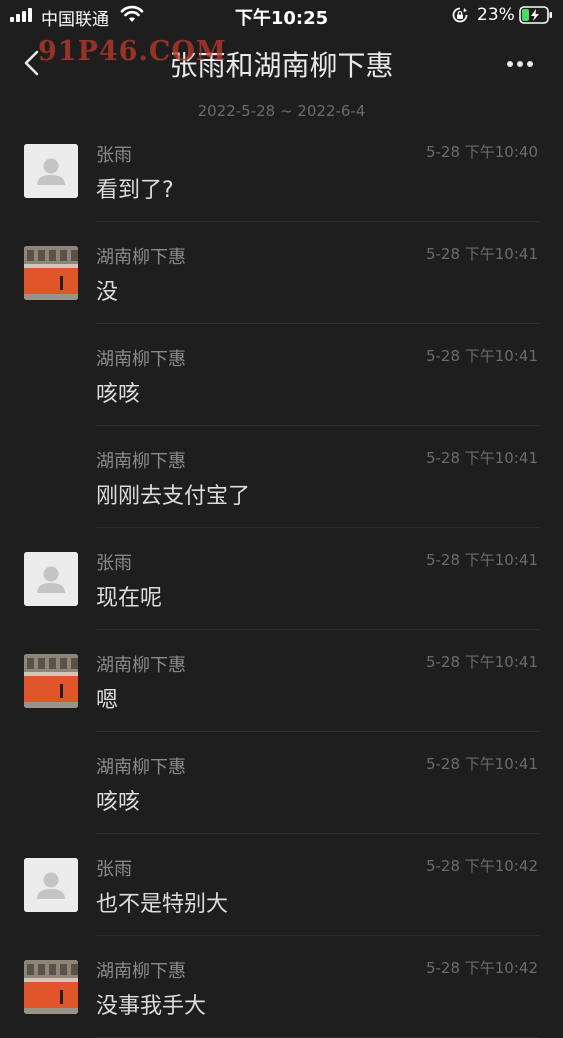 The height and width of the screenshot is (1038, 563). What do you see at coordinates (281, 171) in the screenshot?
I see `message-row: 张雨 5-28 下午10:40 看到了?` at bounding box center [281, 171].